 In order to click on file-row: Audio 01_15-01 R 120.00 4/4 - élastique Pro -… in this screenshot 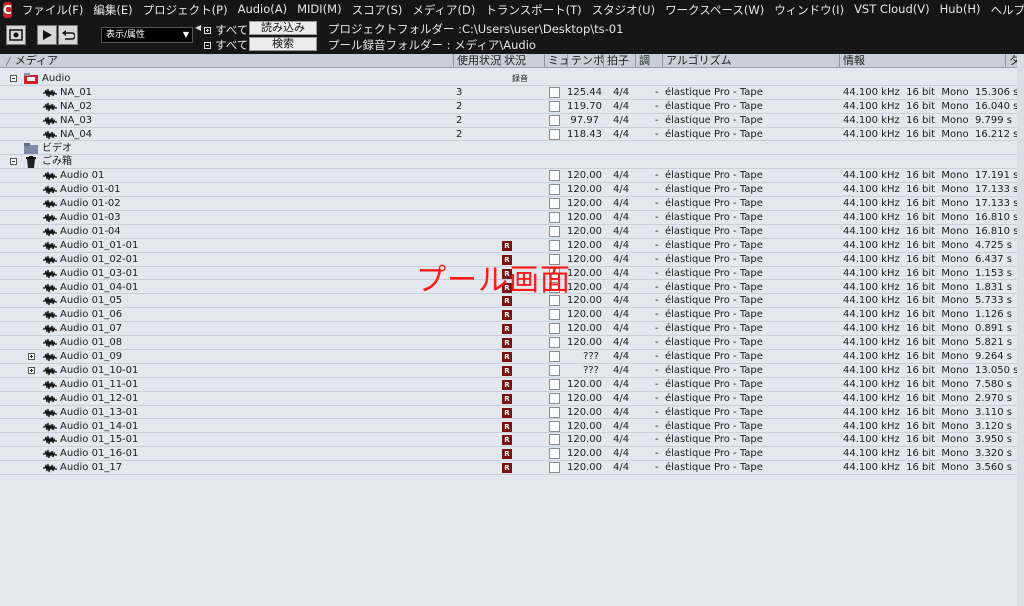, I will do `click(512, 440)`.